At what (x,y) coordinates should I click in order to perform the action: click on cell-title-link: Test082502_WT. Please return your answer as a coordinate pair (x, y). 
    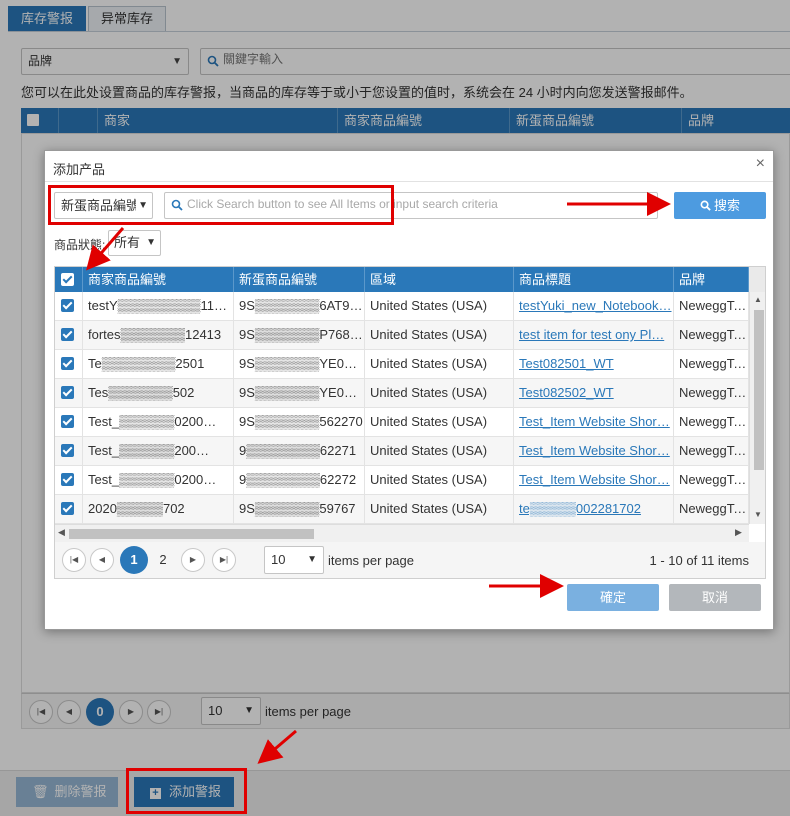
    Looking at the image, I should click on (594, 393).